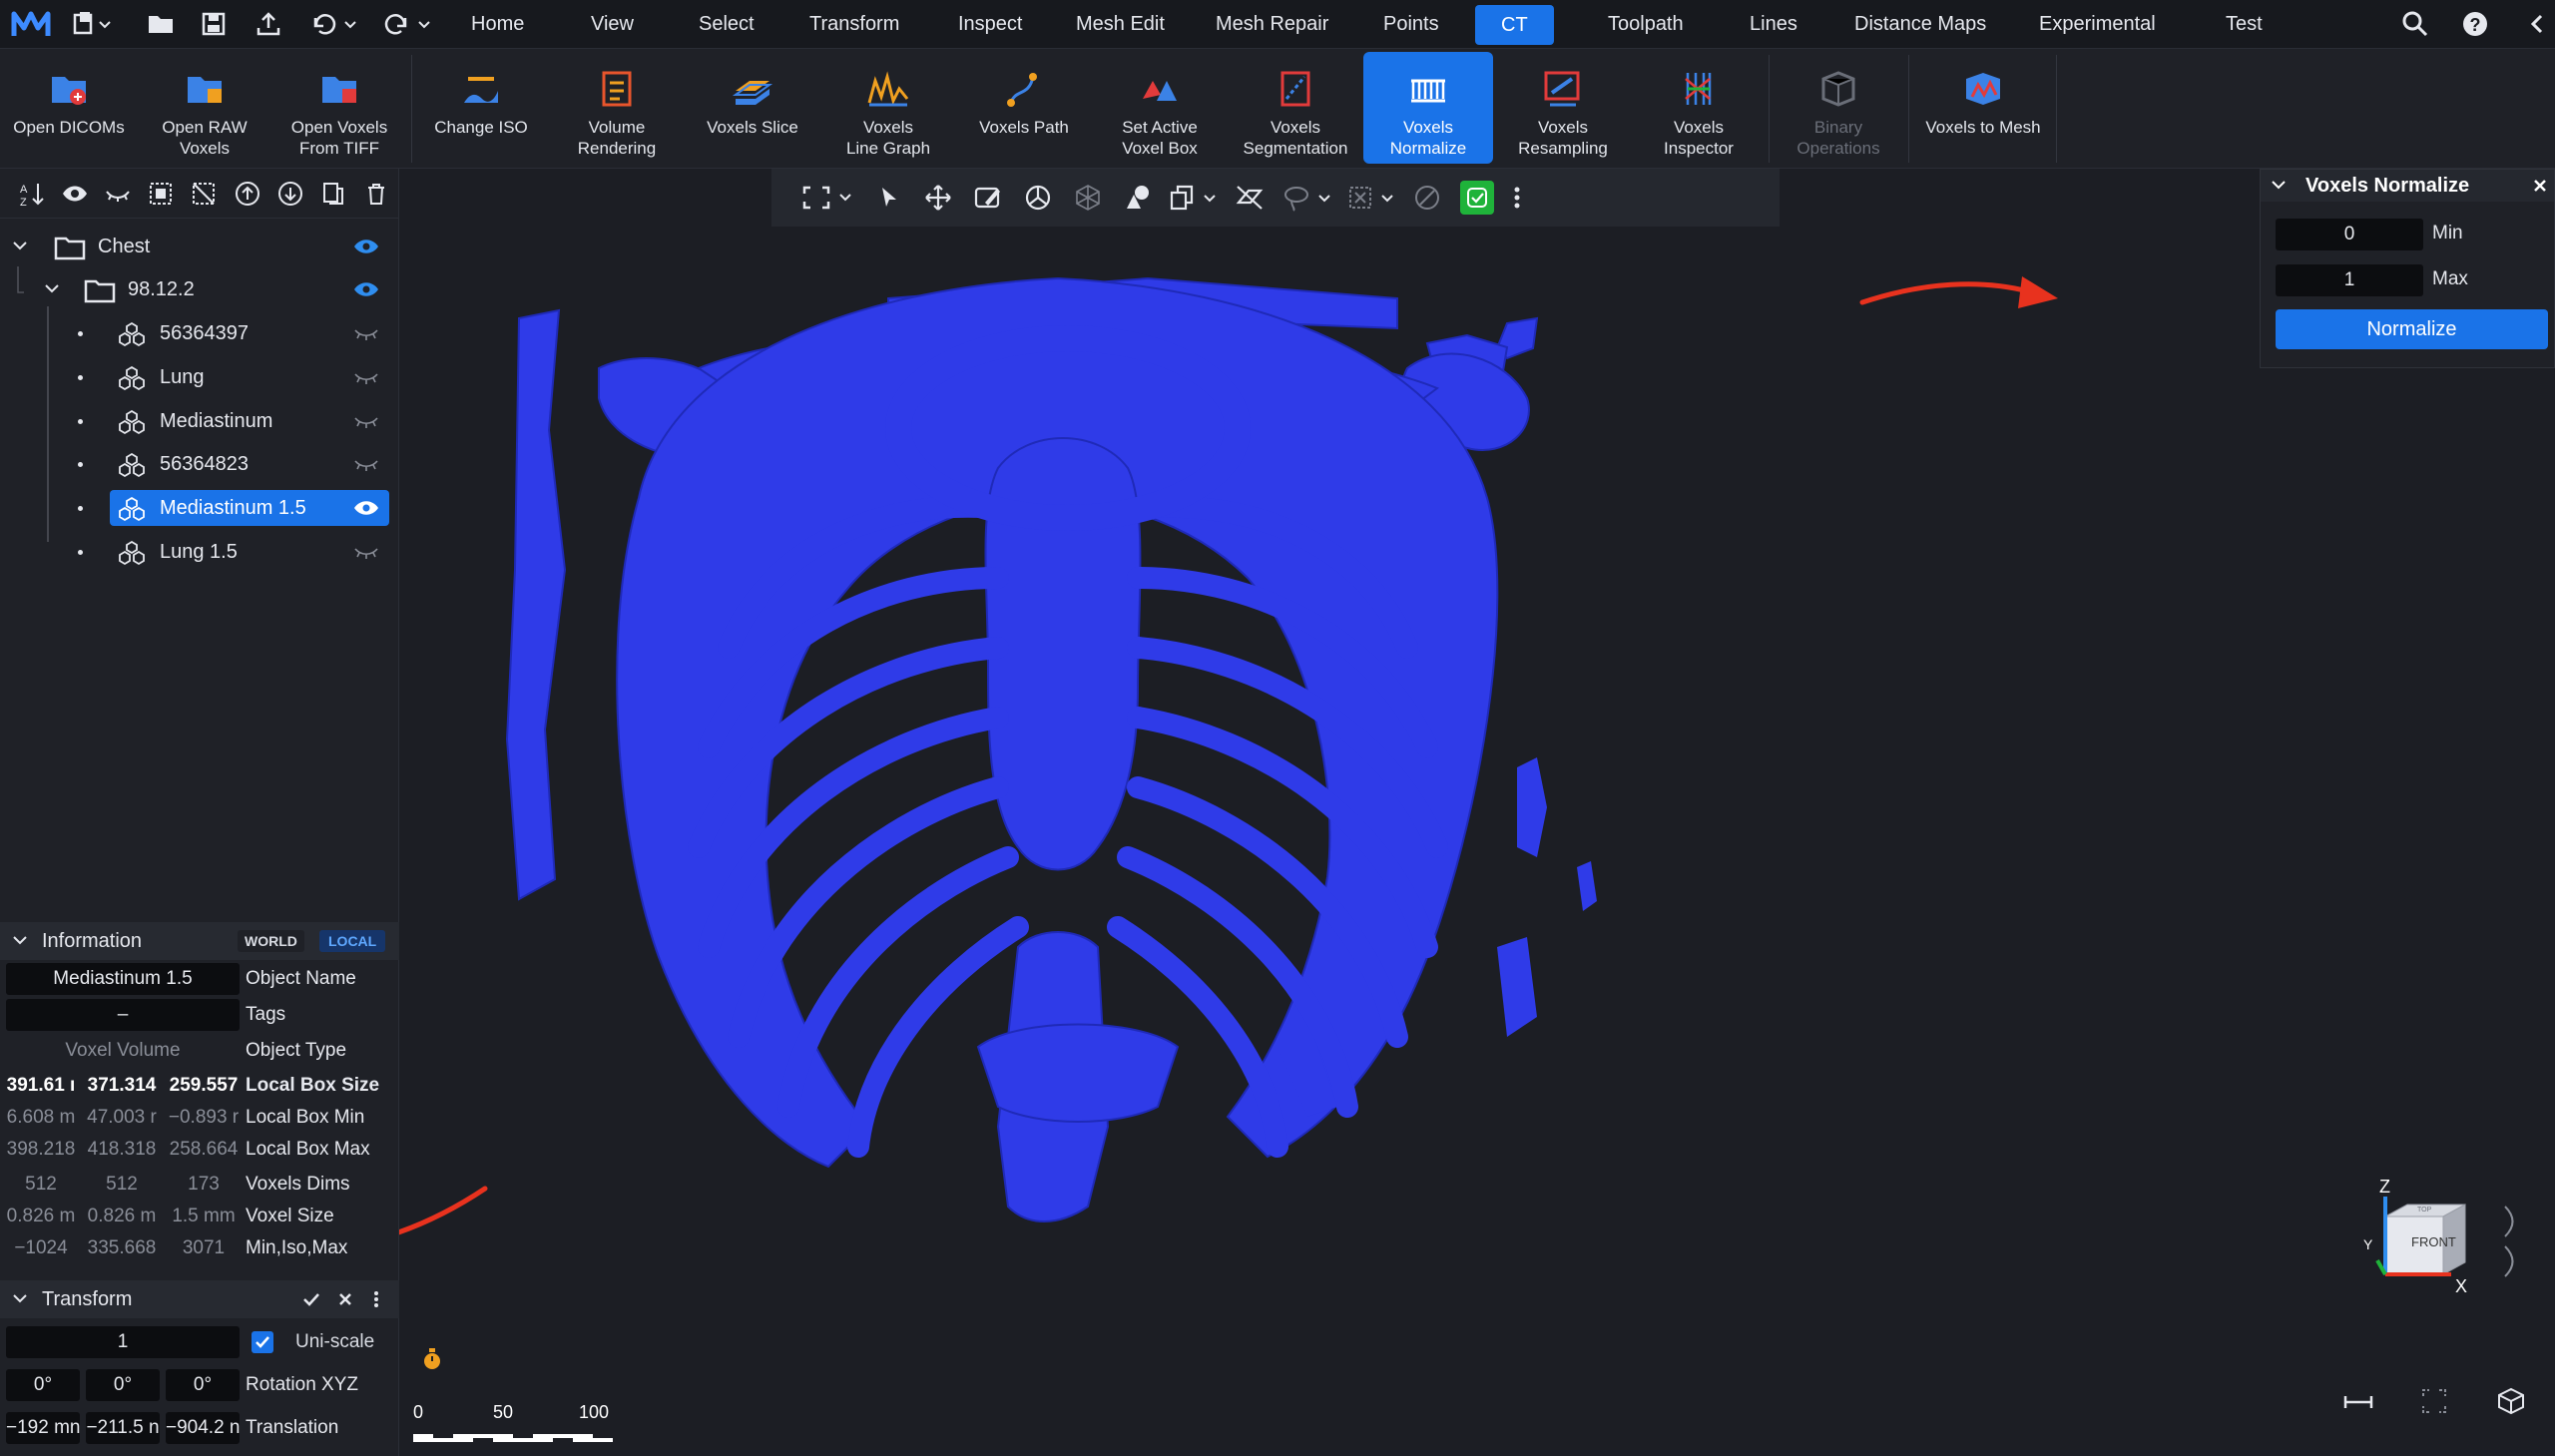 The image size is (2555, 1456). What do you see at coordinates (289, 194) in the screenshot?
I see `move-down-button` at bounding box center [289, 194].